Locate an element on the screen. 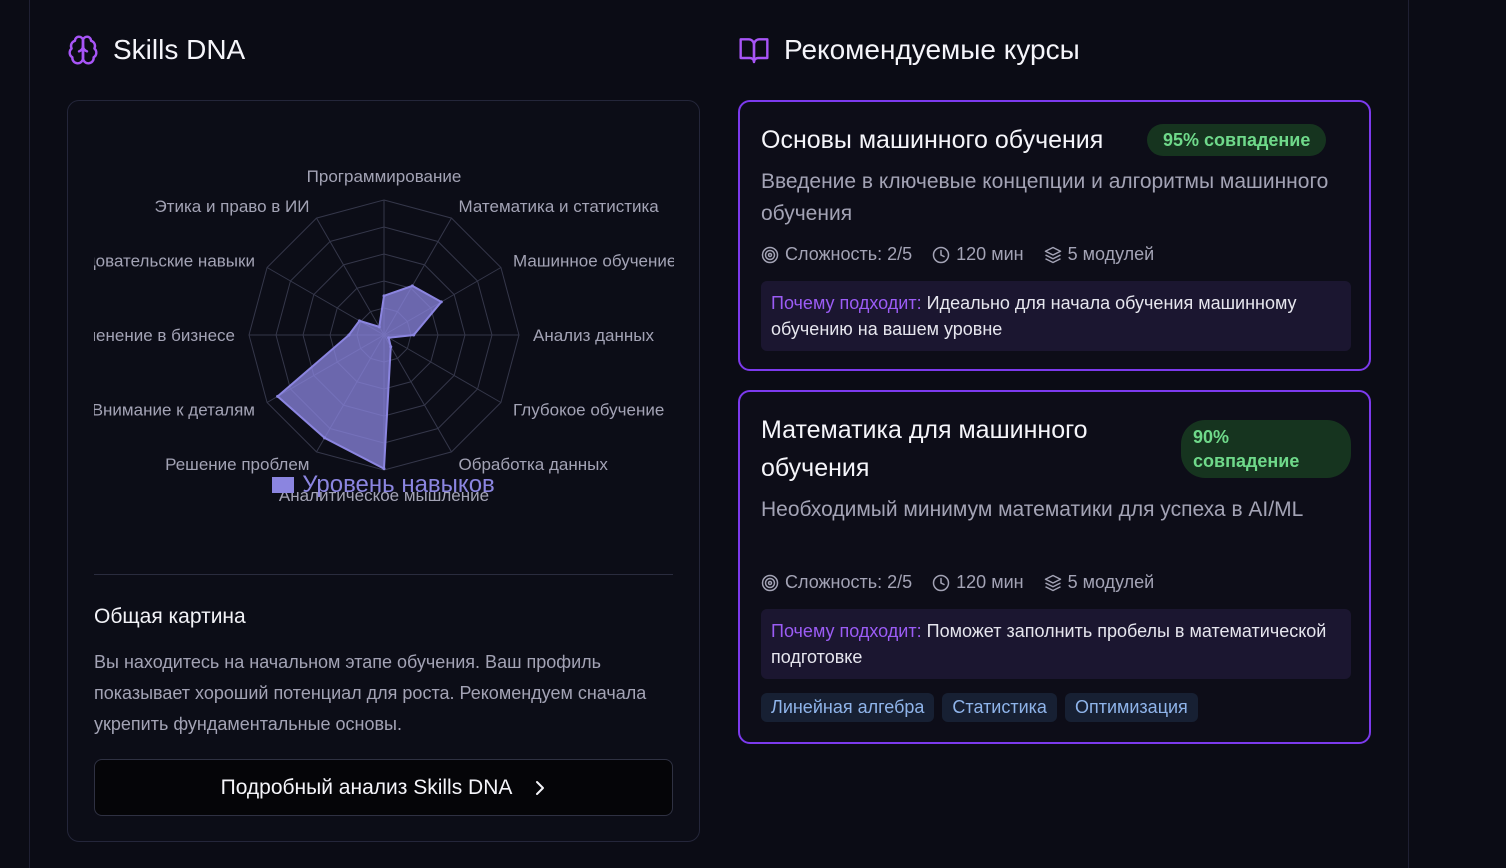 This screenshot has height=868, width=1506. radar-axis-label: Программирование is located at coordinates (384, 176).